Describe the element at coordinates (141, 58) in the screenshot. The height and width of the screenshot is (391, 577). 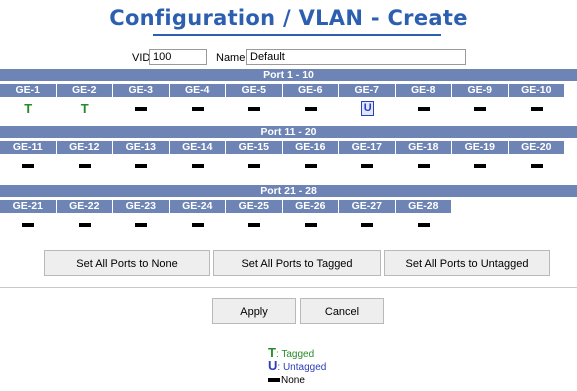
I see `vid-label: VID` at that location.